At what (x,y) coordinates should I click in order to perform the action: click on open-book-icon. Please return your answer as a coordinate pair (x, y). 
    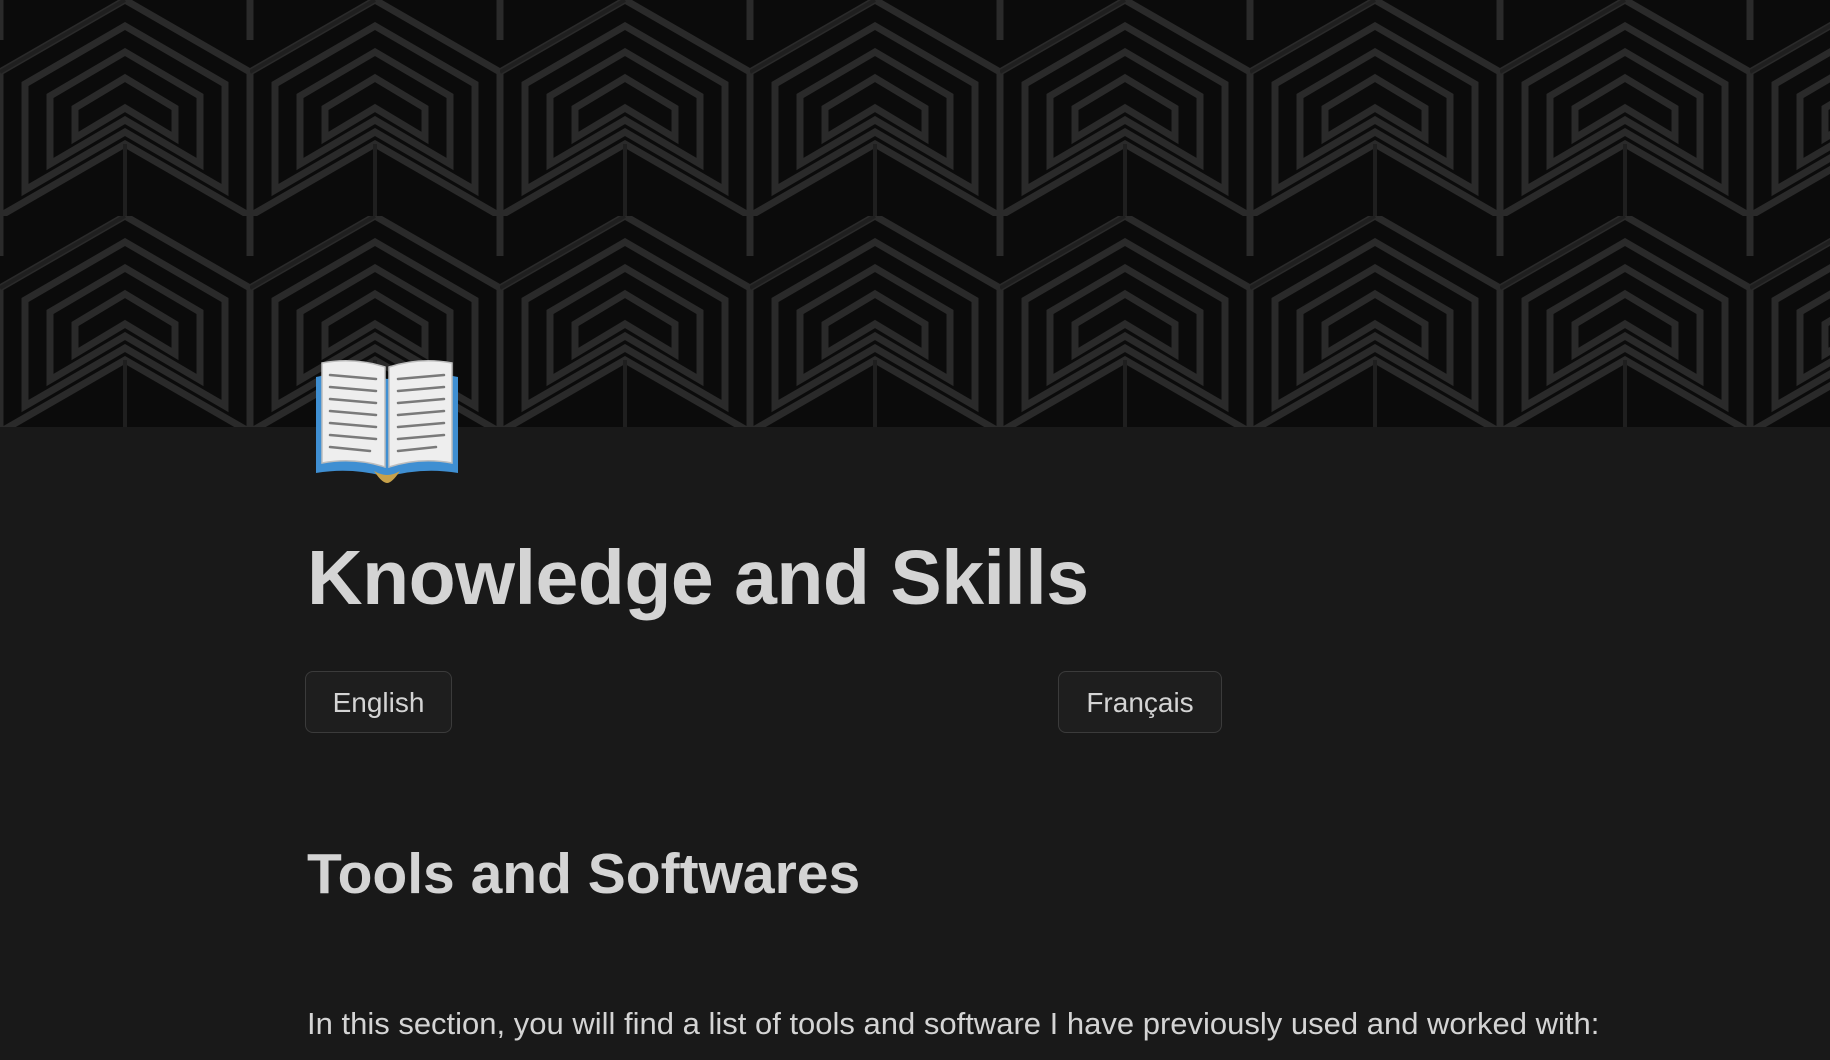
    Looking at the image, I should click on (387, 420).